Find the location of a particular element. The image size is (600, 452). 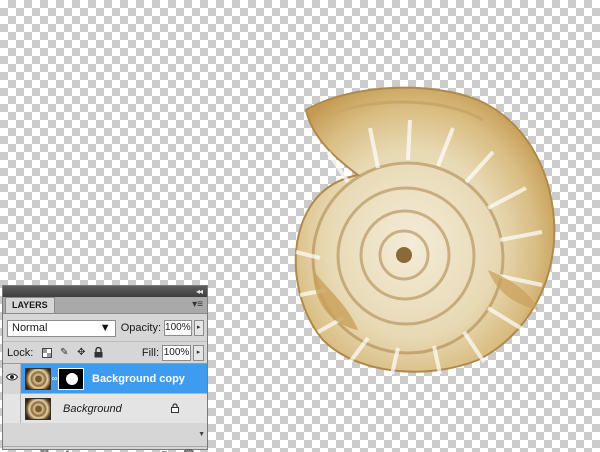

opacity-slider-button: ▸ is located at coordinates (198, 328).